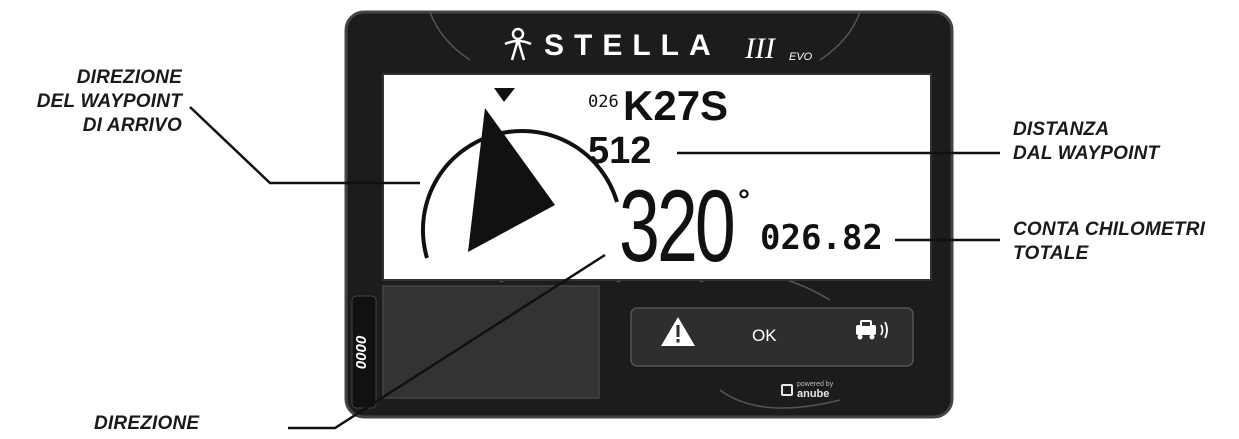  What do you see at coordinates (760, 48) in the screenshot?
I see `brand-model-suffix: III` at bounding box center [760, 48].